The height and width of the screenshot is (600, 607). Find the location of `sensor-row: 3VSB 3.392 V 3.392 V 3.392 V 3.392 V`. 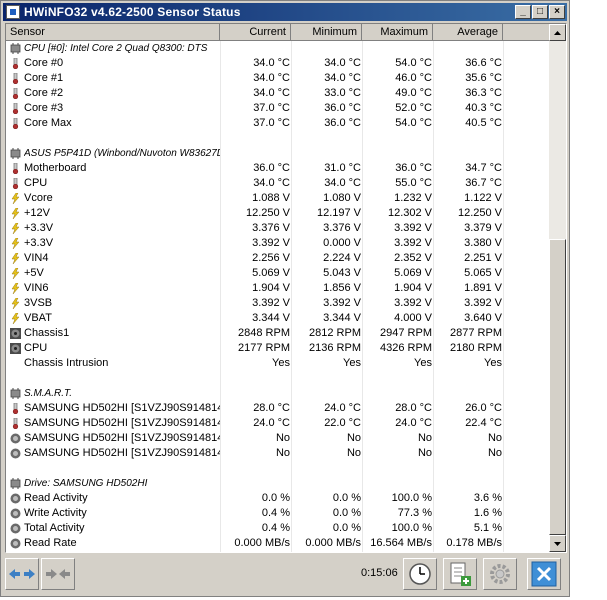

sensor-row: 3VSB 3.392 V 3.392 V 3.392 V 3.392 V is located at coordinates (278, 303).